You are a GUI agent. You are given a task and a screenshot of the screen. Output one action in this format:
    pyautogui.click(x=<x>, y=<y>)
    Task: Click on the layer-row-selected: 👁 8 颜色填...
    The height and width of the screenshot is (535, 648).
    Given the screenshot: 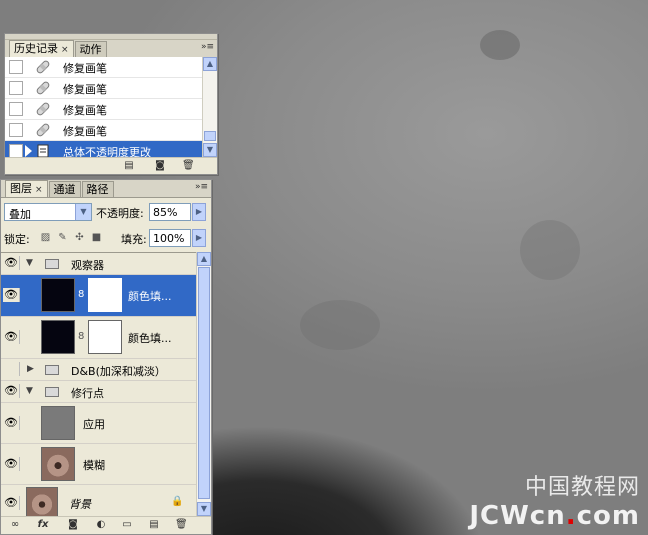 What is the action you would take?
    pyautogui.click(x=99, y=296)
    